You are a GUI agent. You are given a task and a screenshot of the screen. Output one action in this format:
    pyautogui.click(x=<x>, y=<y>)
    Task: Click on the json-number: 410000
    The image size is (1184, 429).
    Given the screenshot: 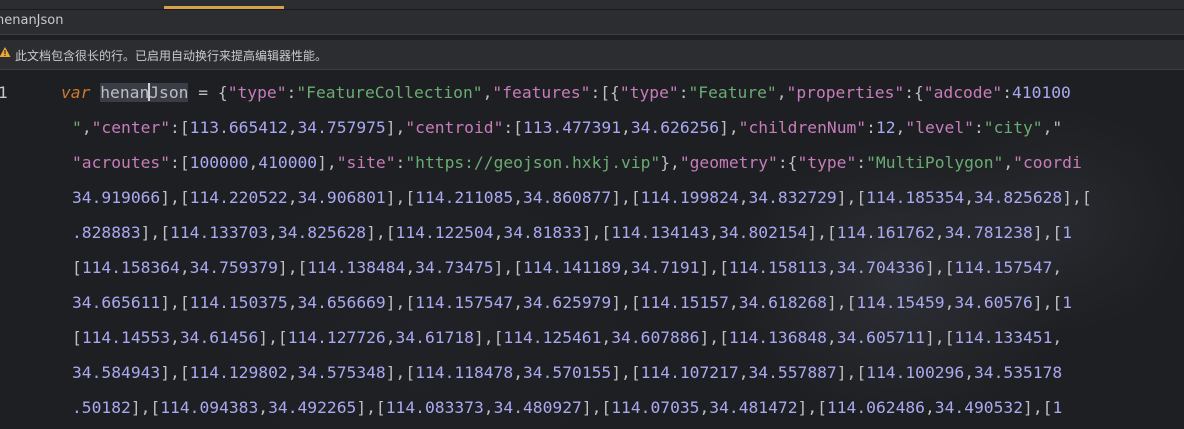 What is the action you would take?
    pyautogui.click(x=288, y=162)
    